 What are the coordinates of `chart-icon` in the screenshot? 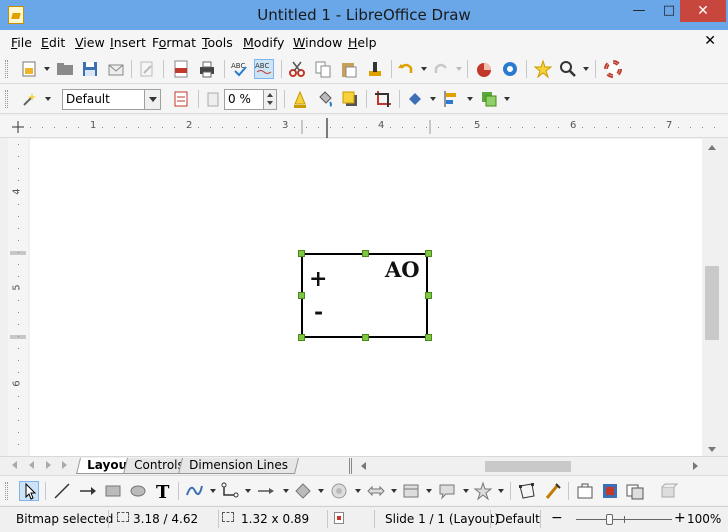 It's located at (484, 69).